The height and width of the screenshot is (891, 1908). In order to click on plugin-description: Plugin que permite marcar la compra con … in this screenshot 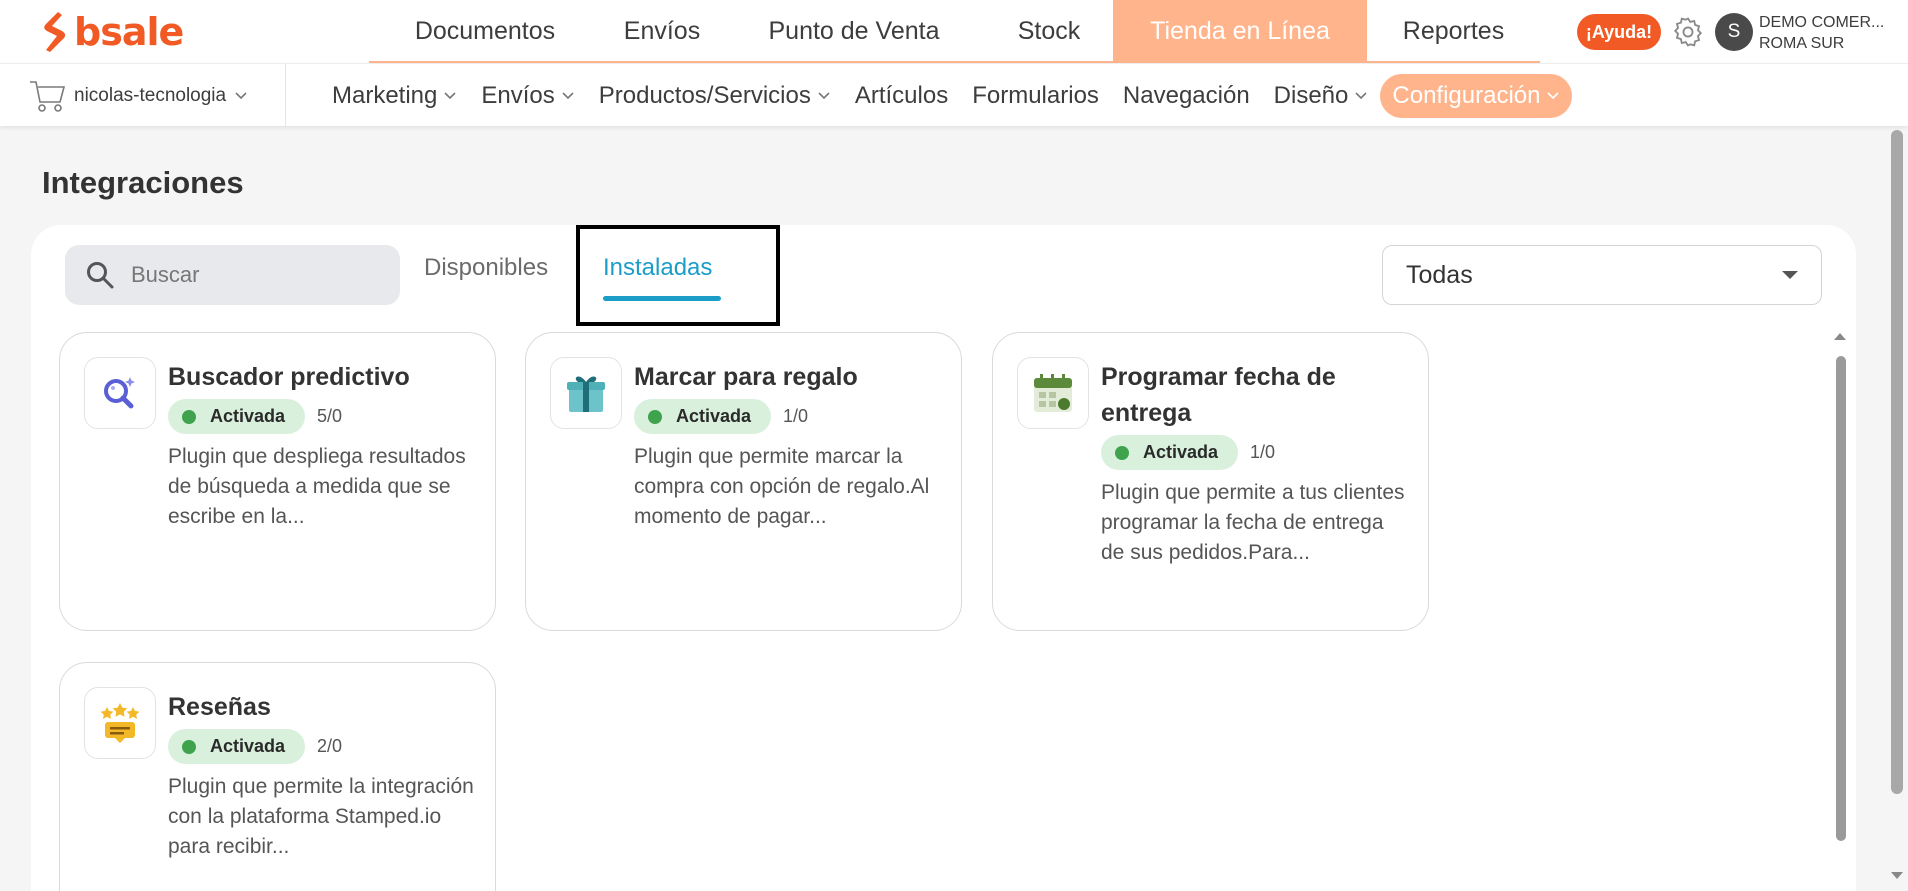, I will do `click(782, 486)`.